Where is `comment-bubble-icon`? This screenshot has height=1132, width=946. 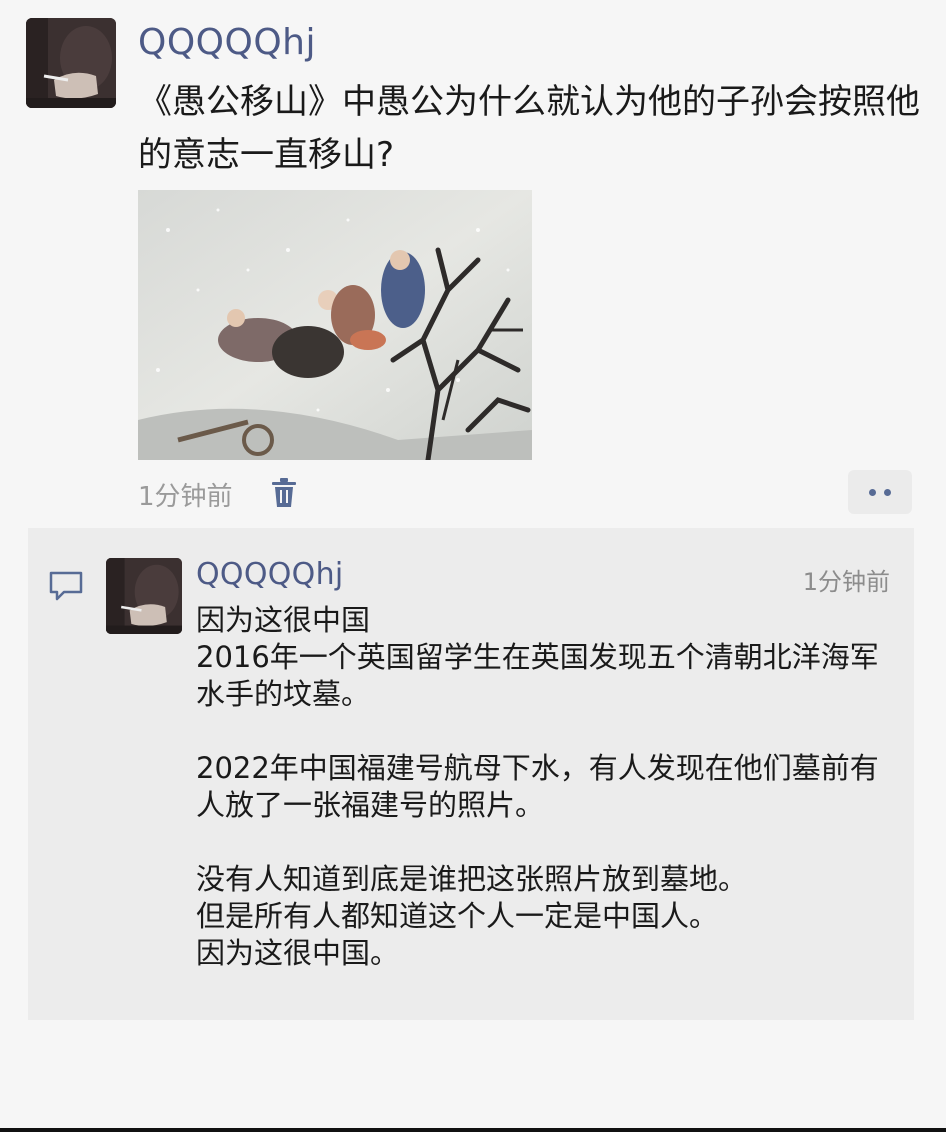 comment-bubble-icon is located at coordinates (66, 586).